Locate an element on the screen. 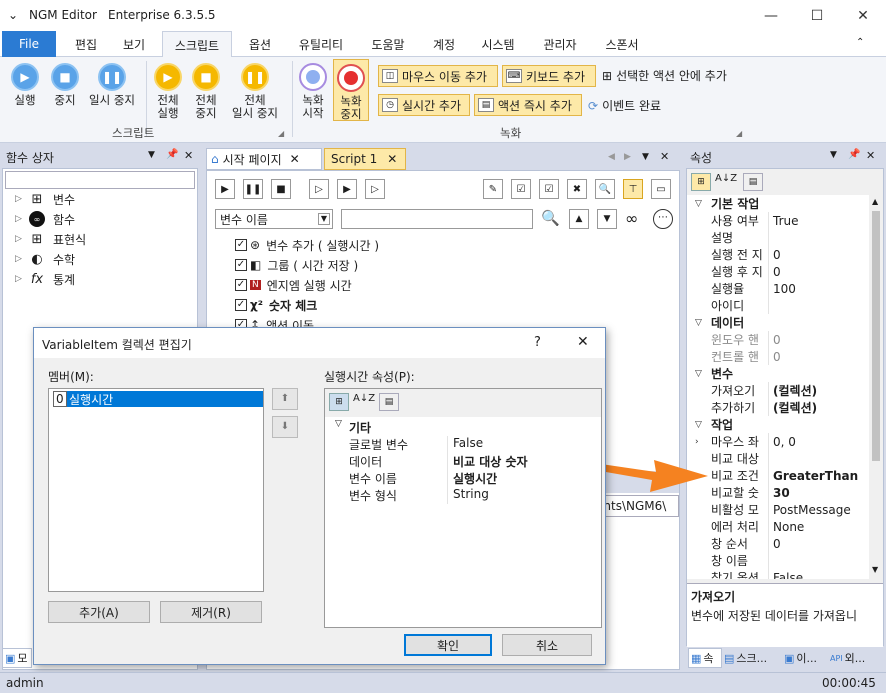 The height and width of the screenshot is (693, 886). property-value: True is located at coordinates (786, 221).